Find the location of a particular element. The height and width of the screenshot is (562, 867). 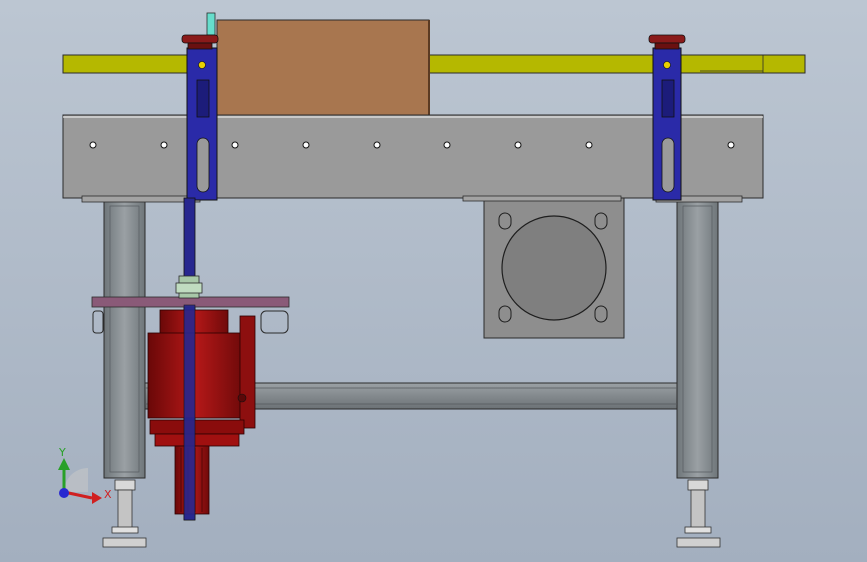

right-leveling-foot is located at coordinates (698, 513).